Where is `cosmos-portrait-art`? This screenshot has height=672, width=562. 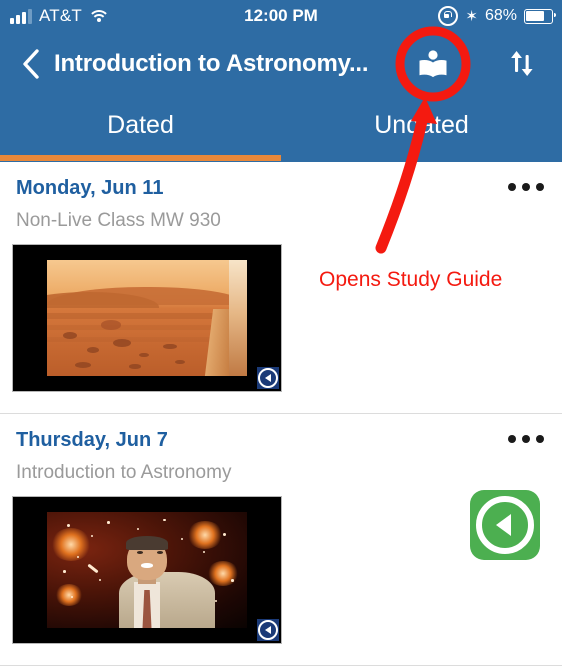 cosmos-portrait-art is located at coordinates (147, 570).